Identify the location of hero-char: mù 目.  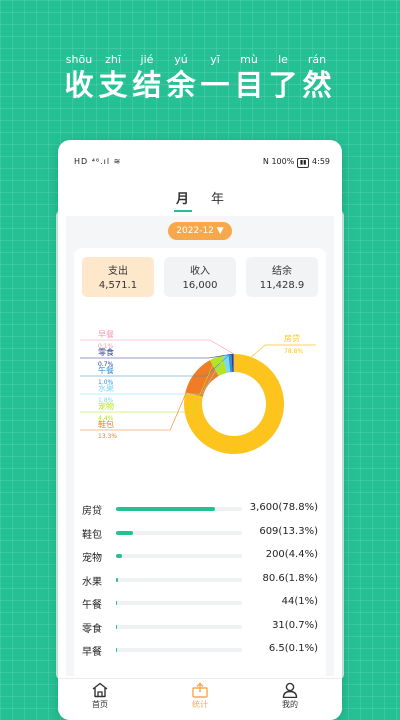
(249, 77).